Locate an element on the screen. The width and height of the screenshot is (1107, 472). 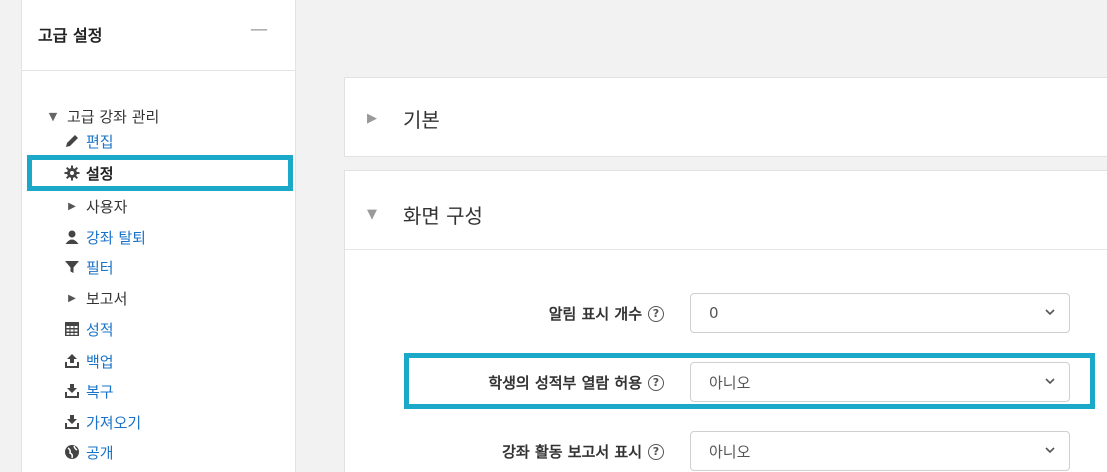
collapse-button: — is located at coordinates (259, 29).